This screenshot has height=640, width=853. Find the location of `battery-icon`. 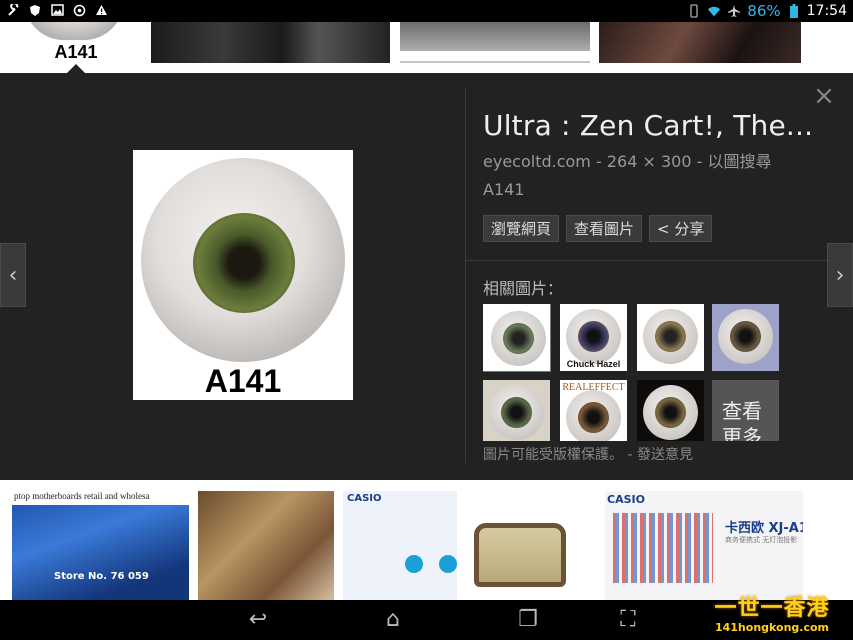

battery-icon is located at coordinates (794, 11).